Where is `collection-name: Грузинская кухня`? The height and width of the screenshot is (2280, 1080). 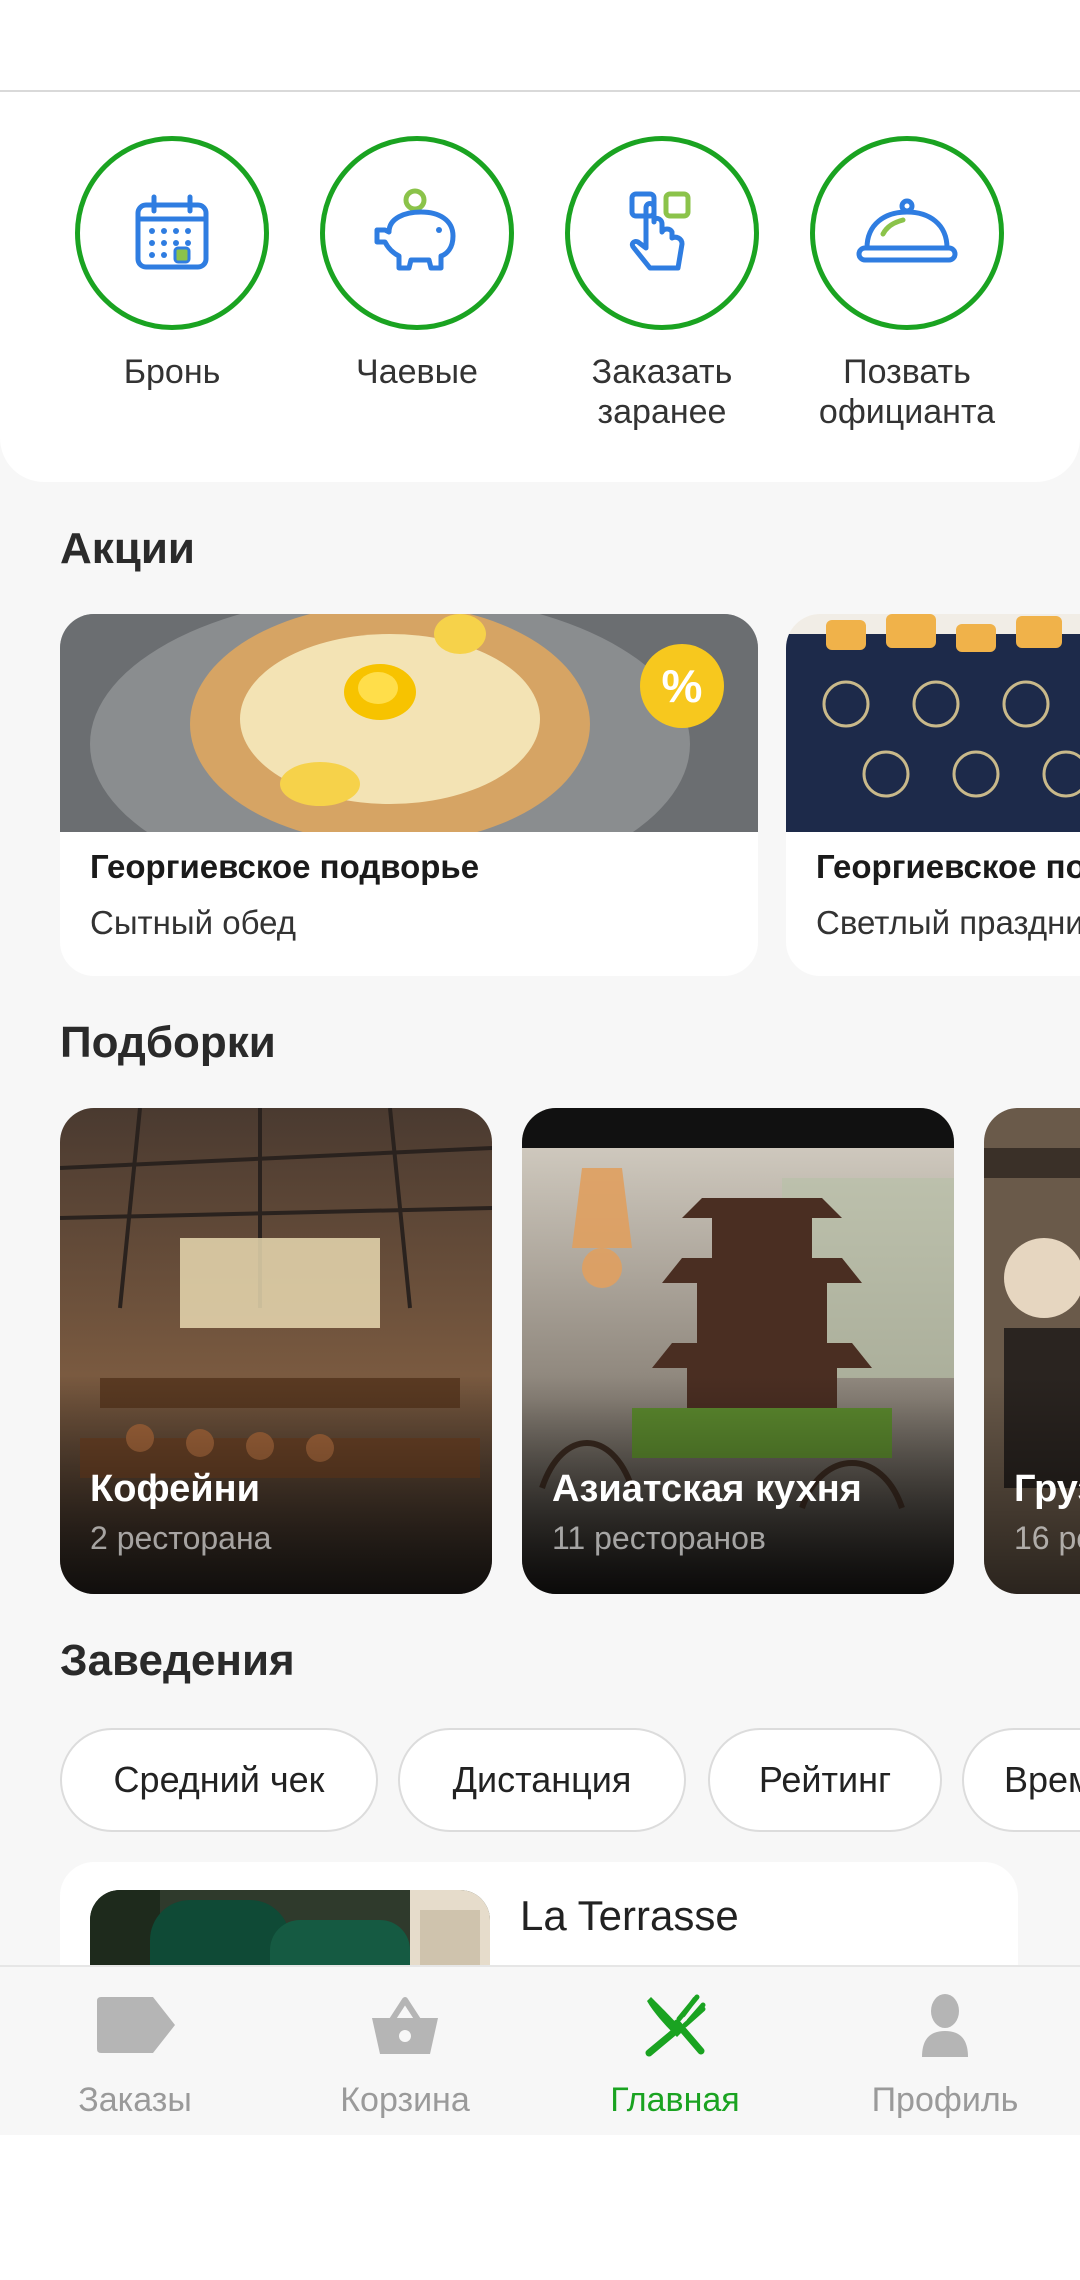
collection-name: Грузинская кухня is located at coordinates (1047, 1489).